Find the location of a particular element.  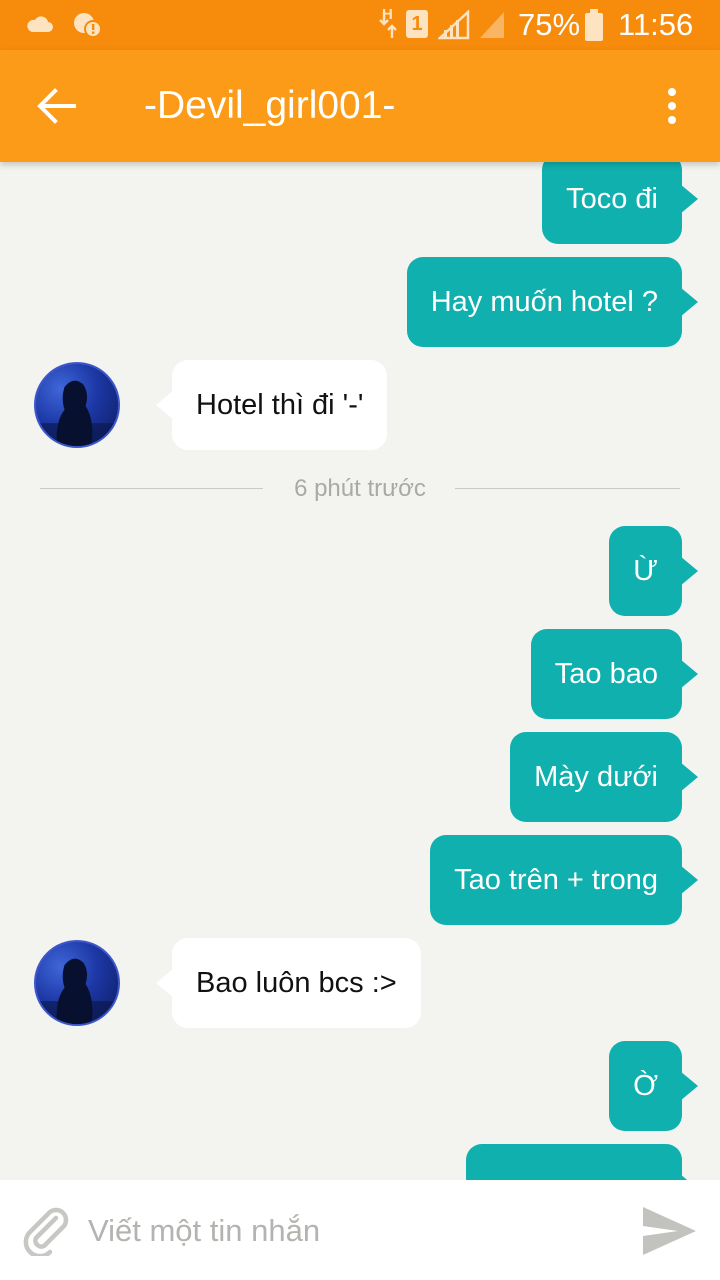

message-outgoing: Ờ is located at coordinates (653, 1086).